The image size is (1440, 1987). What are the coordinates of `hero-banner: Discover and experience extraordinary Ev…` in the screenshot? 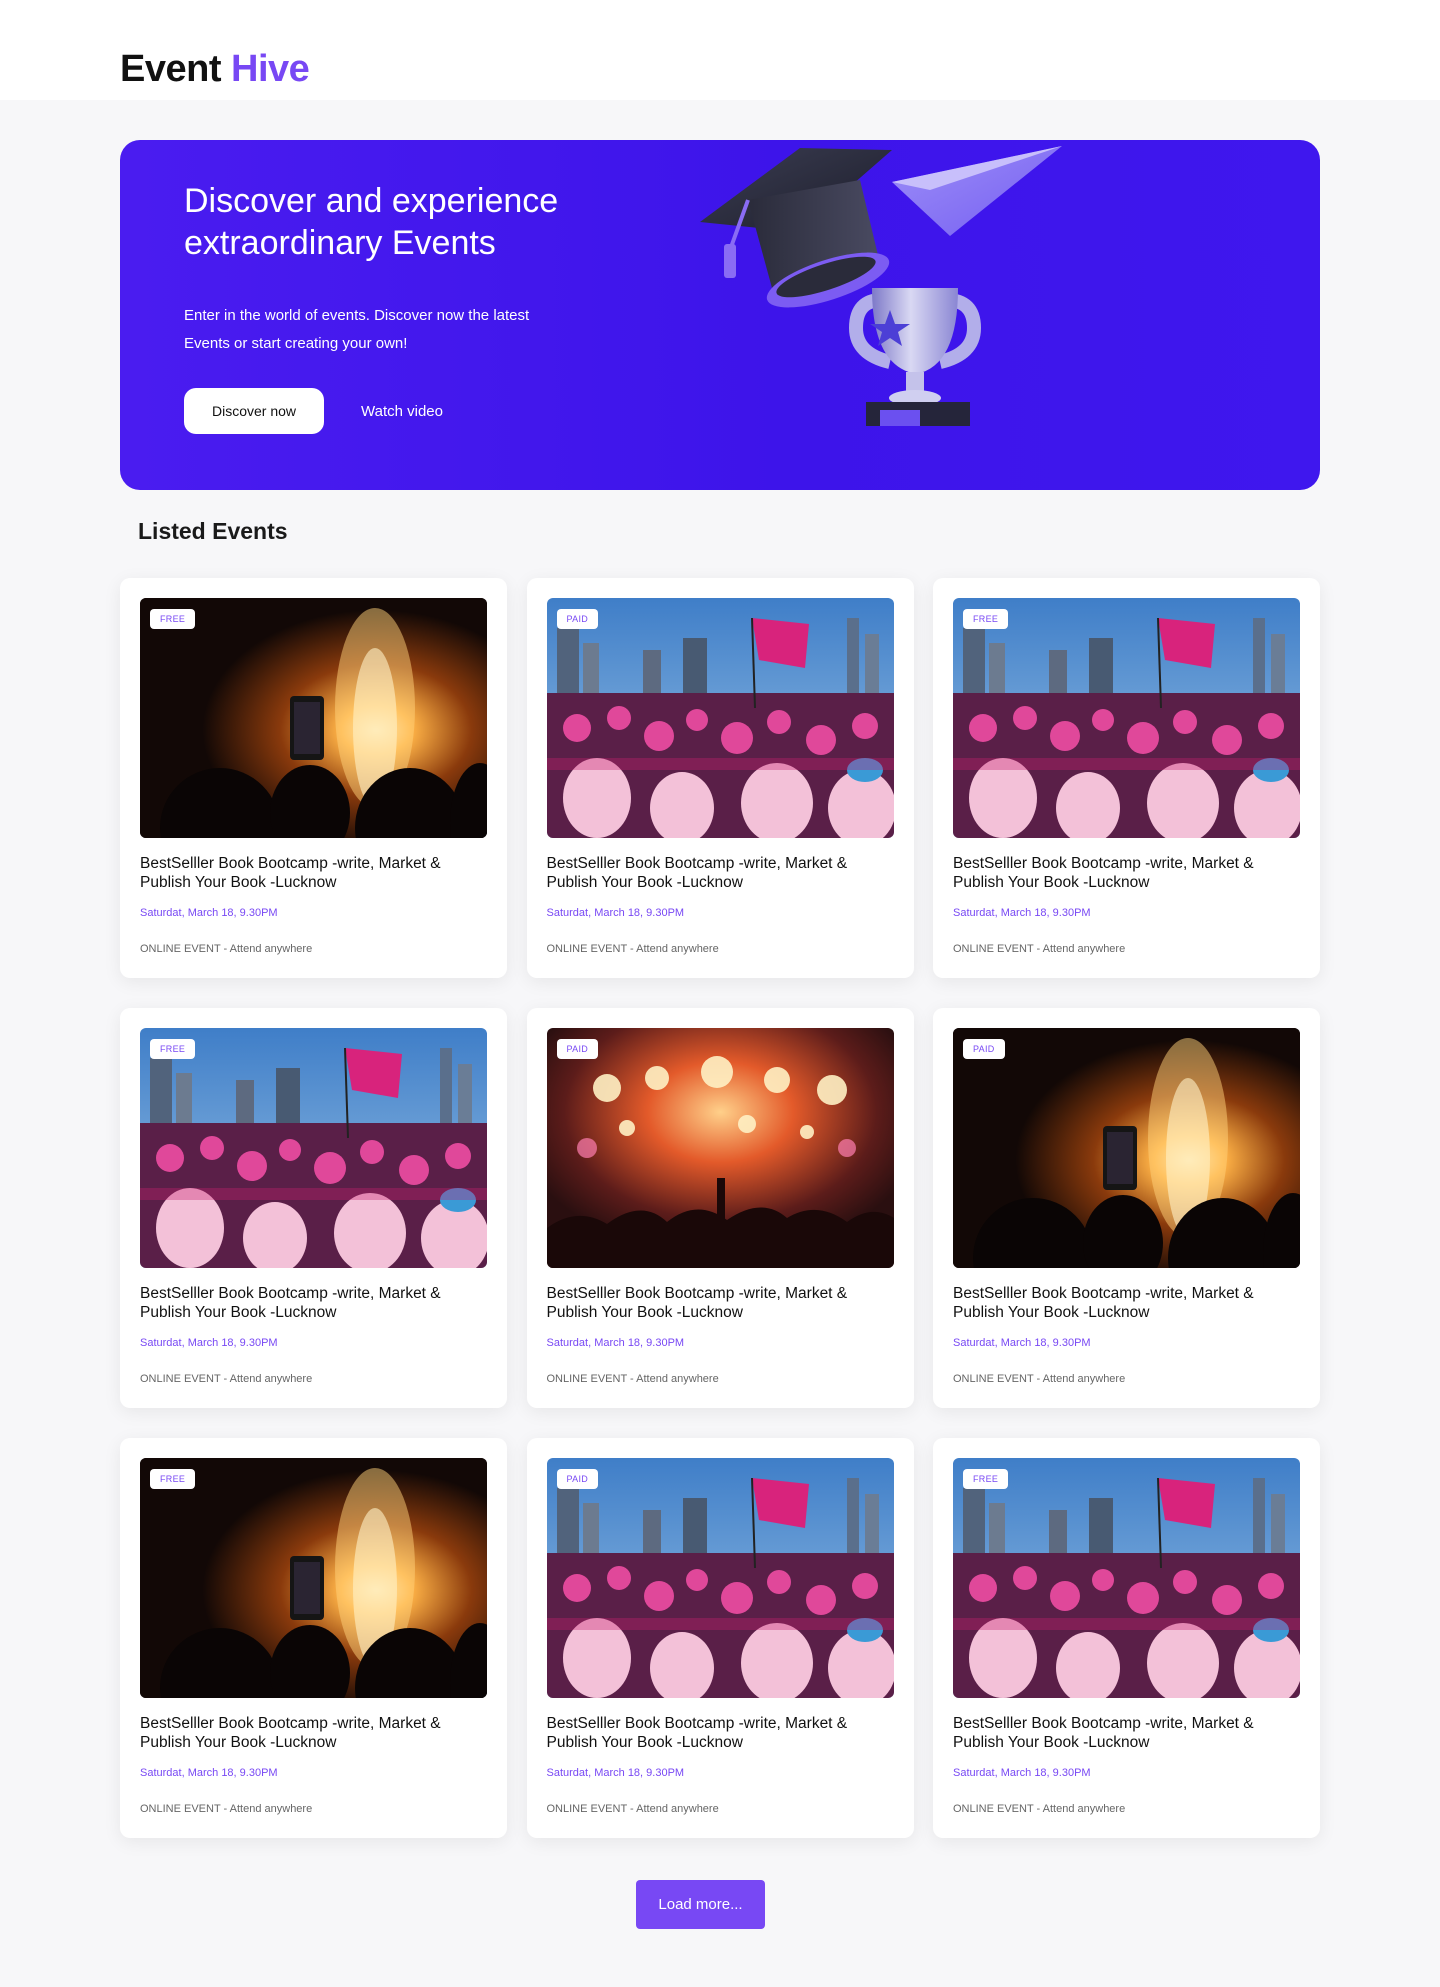 It's located at (720, 315).